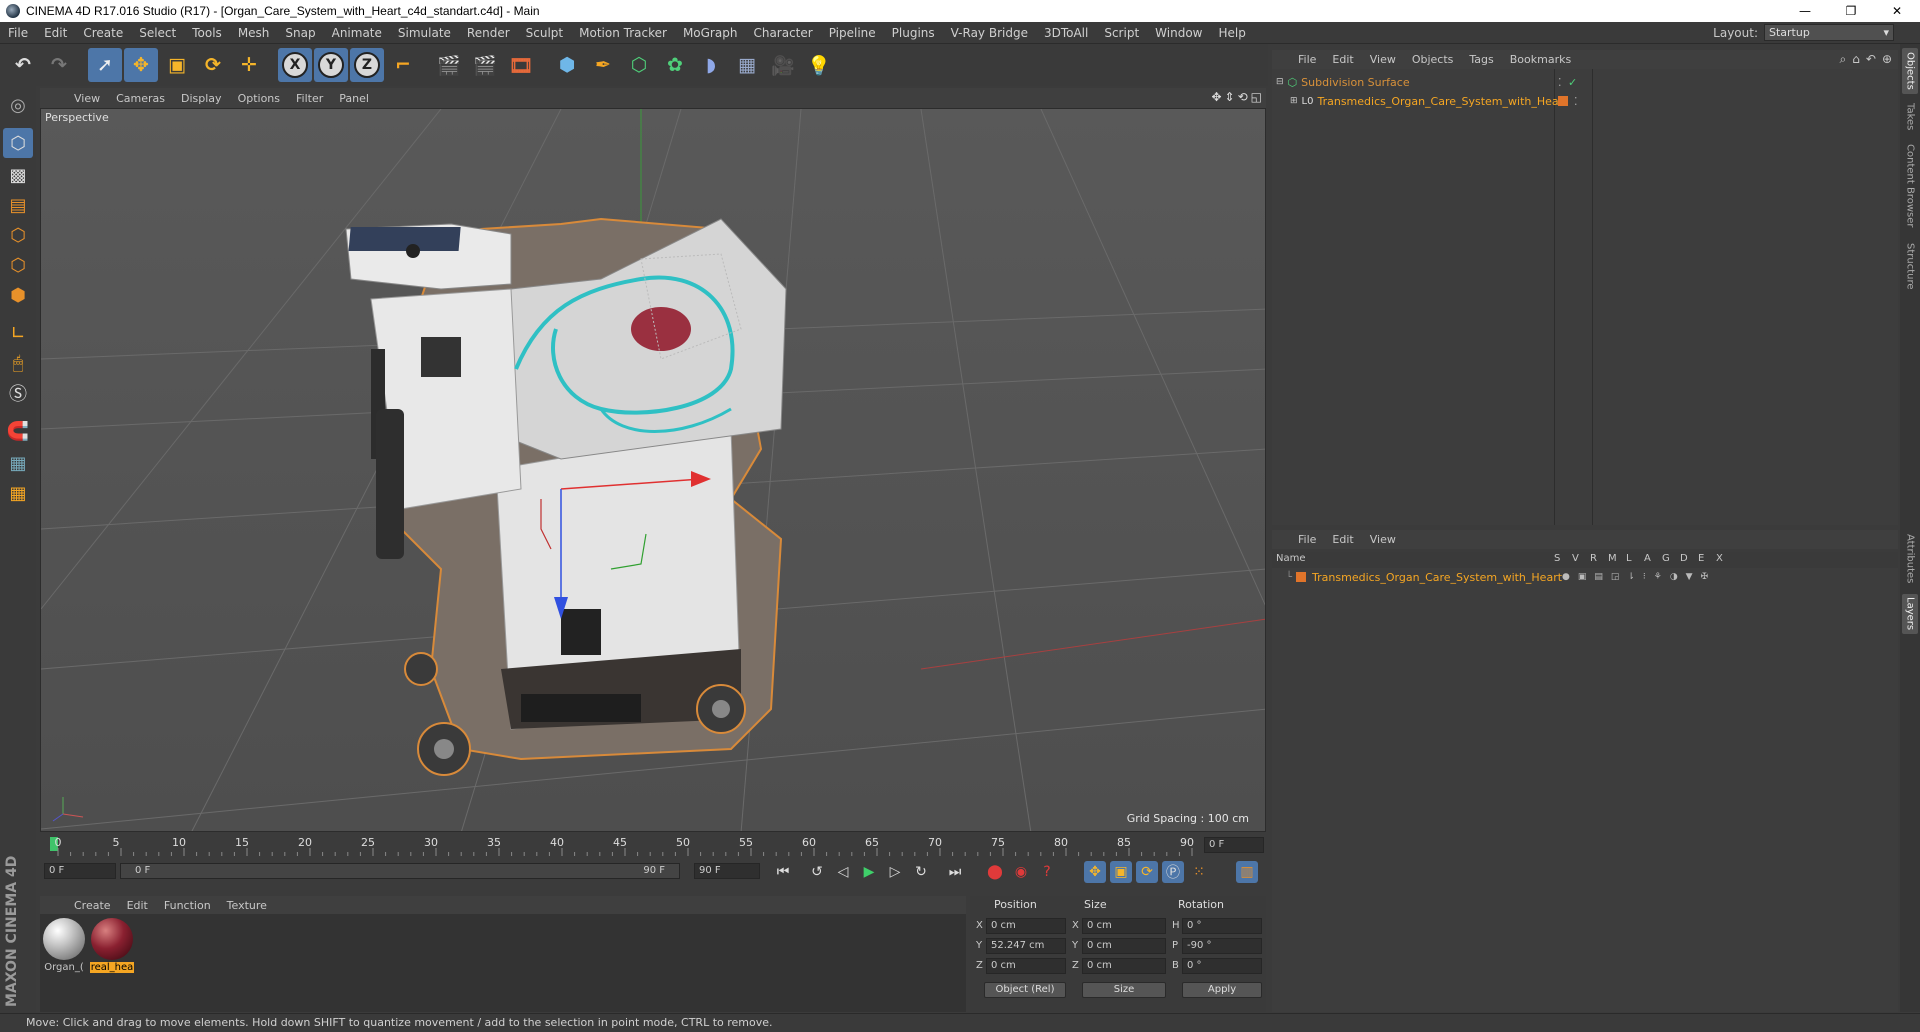 The image size is (1920, 1032). What do you see at coordinates (1173, 872) in the screenshot?
I see `key-parameter-icon: Ⓟ` at bounding box center [1173, 872].